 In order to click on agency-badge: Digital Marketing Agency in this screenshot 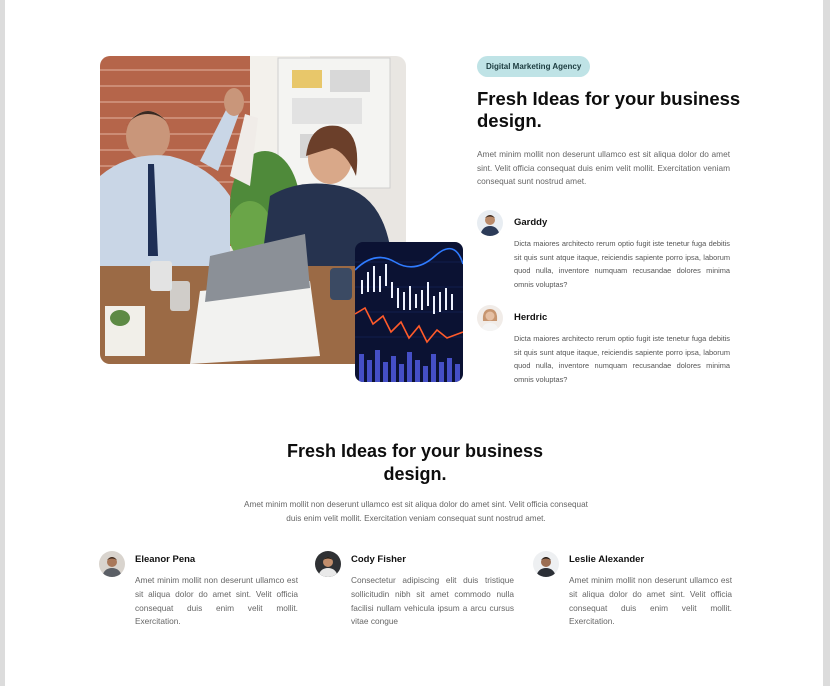, I will do `click(534, 66)`.